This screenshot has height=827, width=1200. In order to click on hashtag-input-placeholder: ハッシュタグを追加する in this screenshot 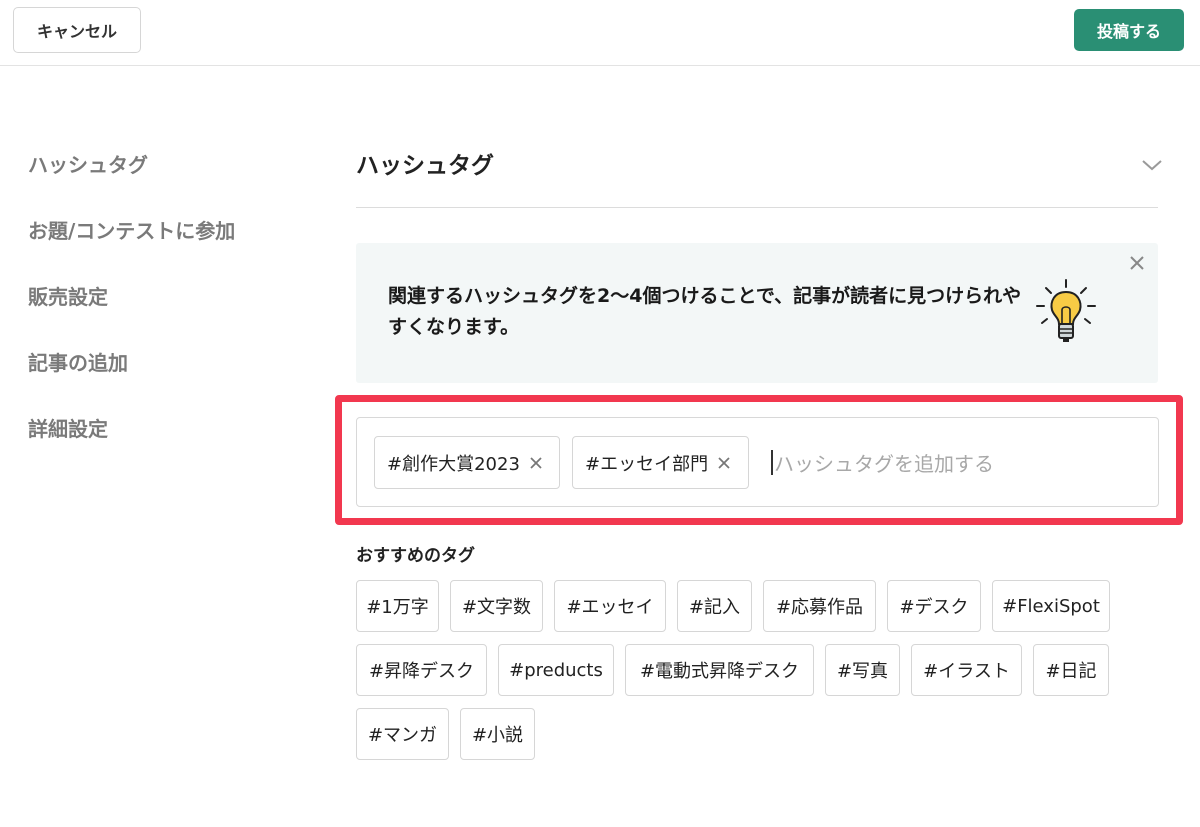, I will do `click(884, 462)`.